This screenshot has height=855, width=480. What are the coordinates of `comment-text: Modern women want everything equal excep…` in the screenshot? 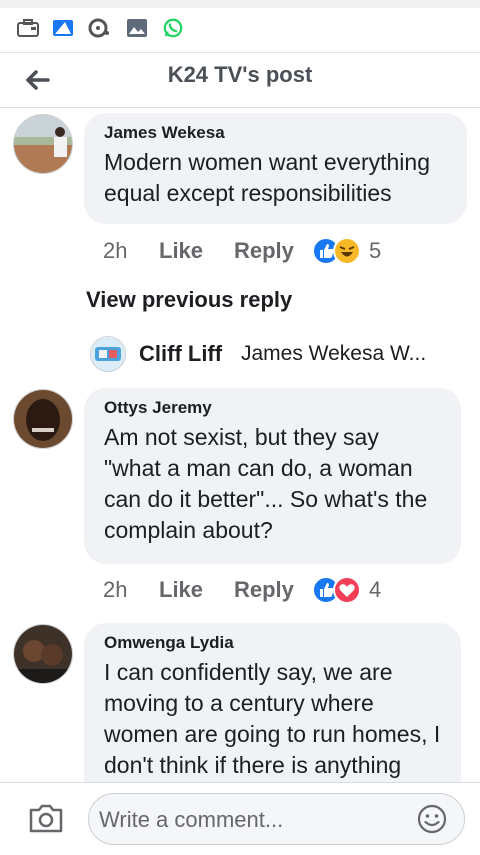 It's located at (267, 177).